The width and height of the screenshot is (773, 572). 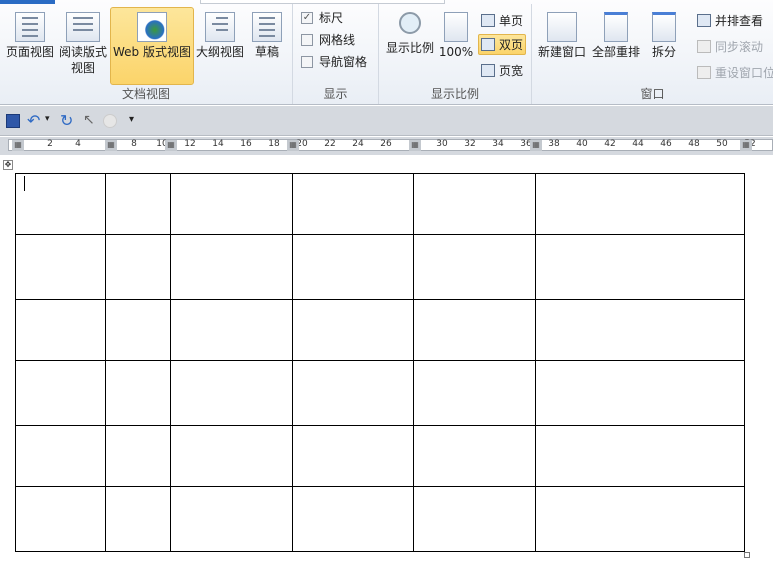 I want to click on pointer-icon: ↖, so click(x=89, y=120).